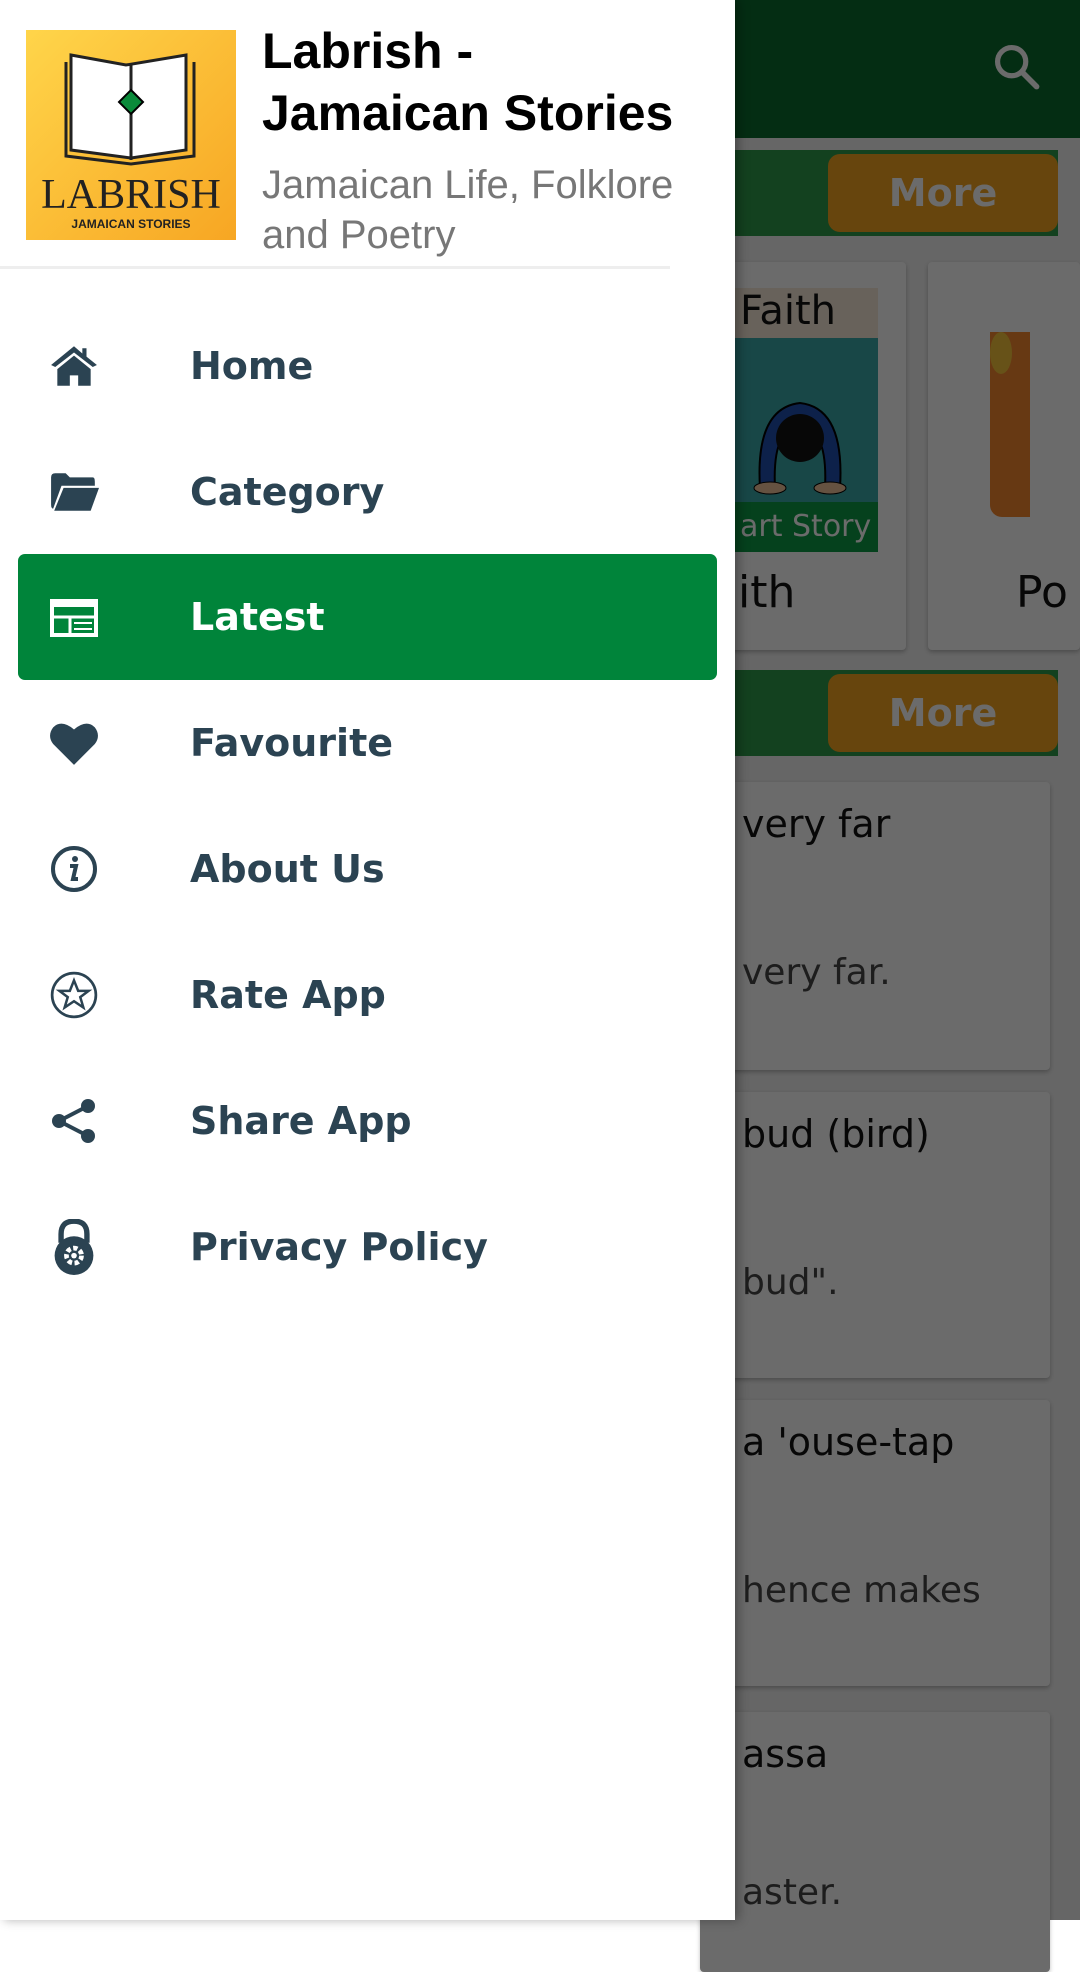  I want to click on lock-icon, so click(74, 1247).